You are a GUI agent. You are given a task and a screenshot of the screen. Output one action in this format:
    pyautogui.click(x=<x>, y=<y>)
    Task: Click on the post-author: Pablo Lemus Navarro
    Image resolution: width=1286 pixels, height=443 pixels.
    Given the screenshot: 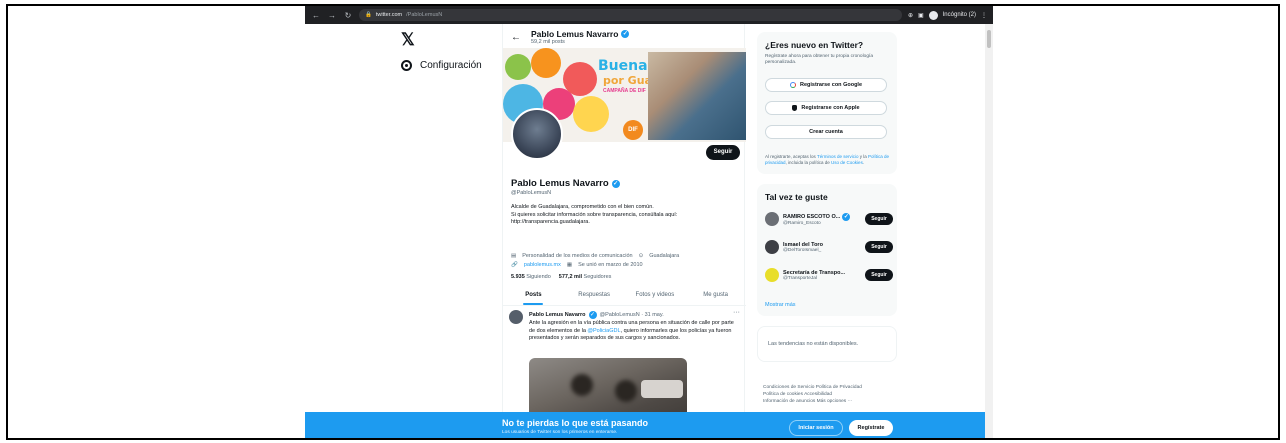 What is the action you would take?
    pyautogui.click(x=557, y=315)
    